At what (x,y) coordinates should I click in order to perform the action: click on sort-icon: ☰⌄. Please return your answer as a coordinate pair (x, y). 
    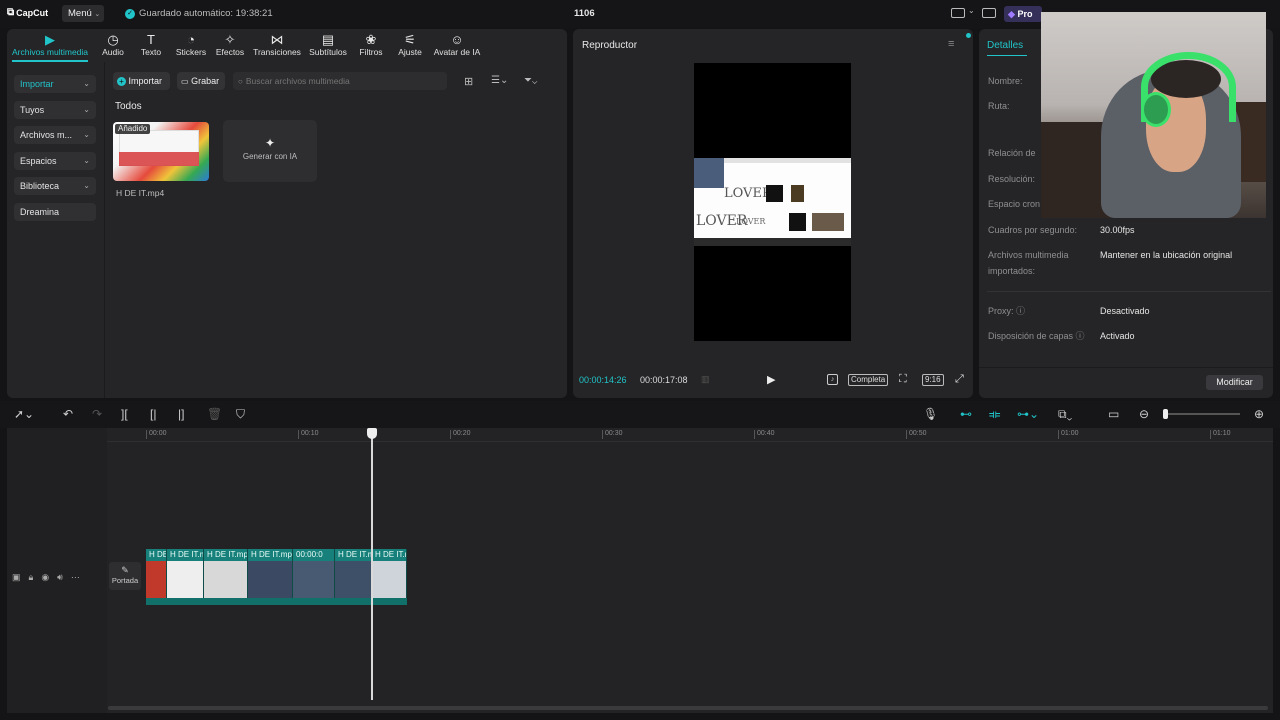
    Looking at the image, I should click on (499, 80).